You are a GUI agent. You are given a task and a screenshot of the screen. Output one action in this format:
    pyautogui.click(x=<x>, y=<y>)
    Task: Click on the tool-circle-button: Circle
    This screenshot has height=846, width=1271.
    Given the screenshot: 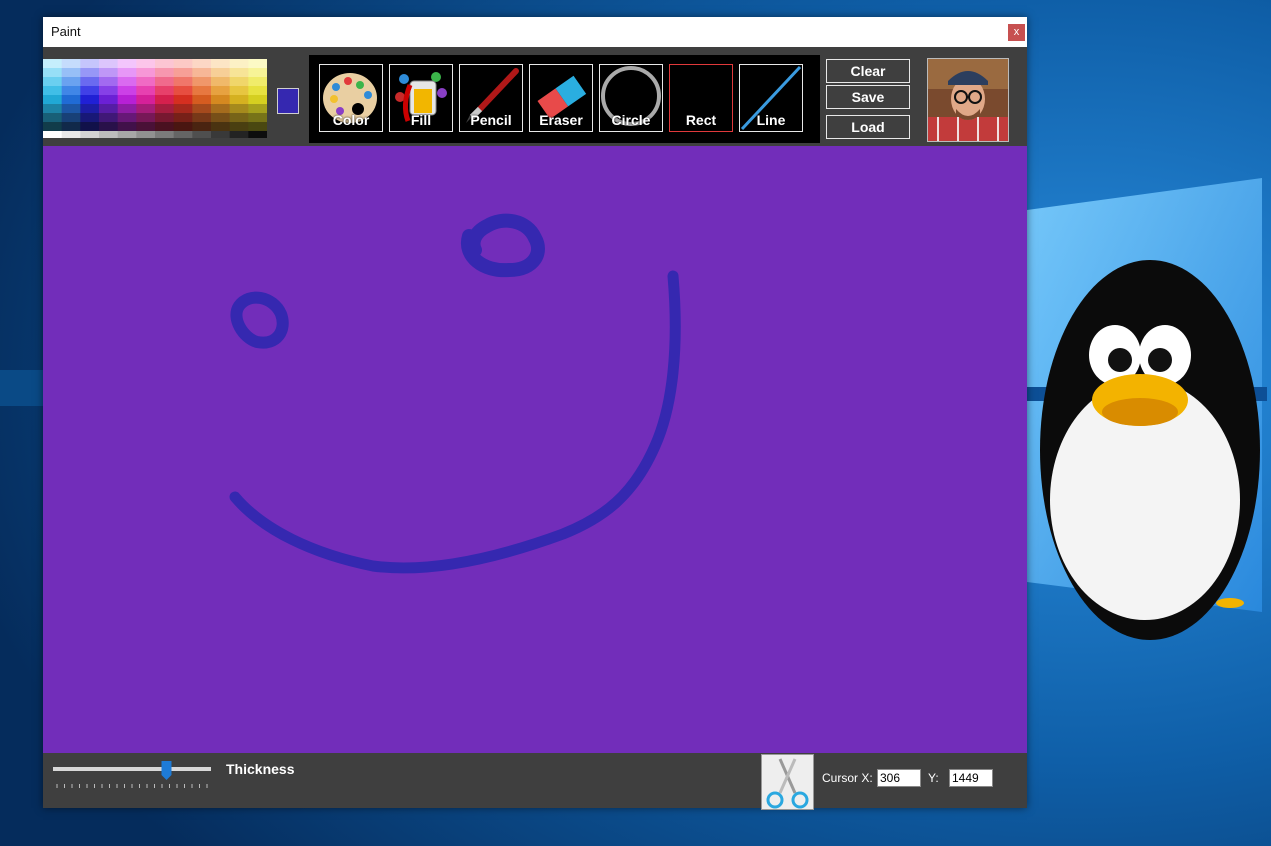 What is the action you would take?
    pyautogui.click(x=631, y=98)
    